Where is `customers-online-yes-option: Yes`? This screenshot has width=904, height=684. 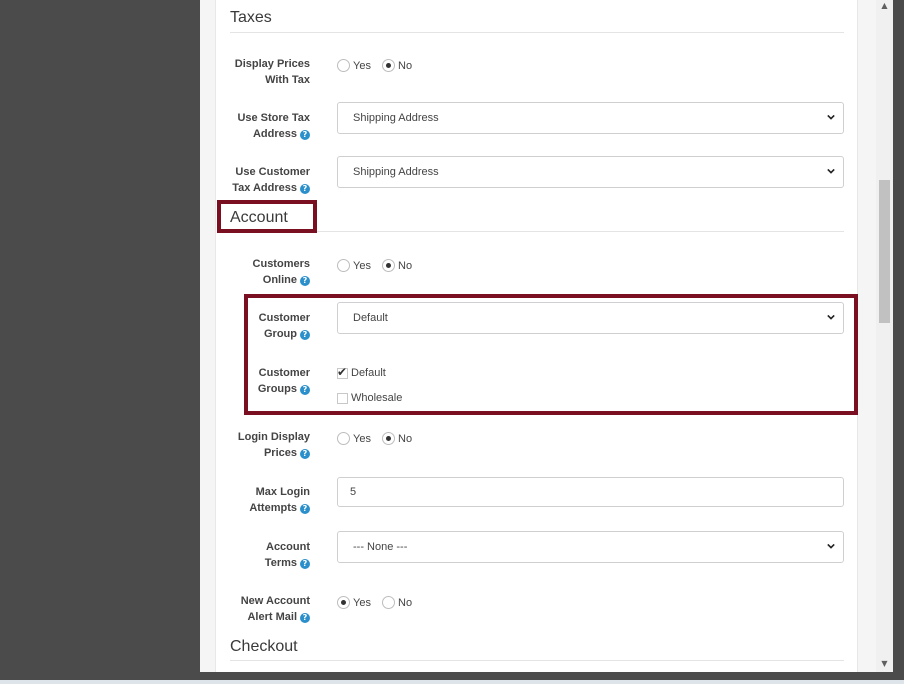 customers-online-yes-option: Yes is located at coordinates (354, 265).